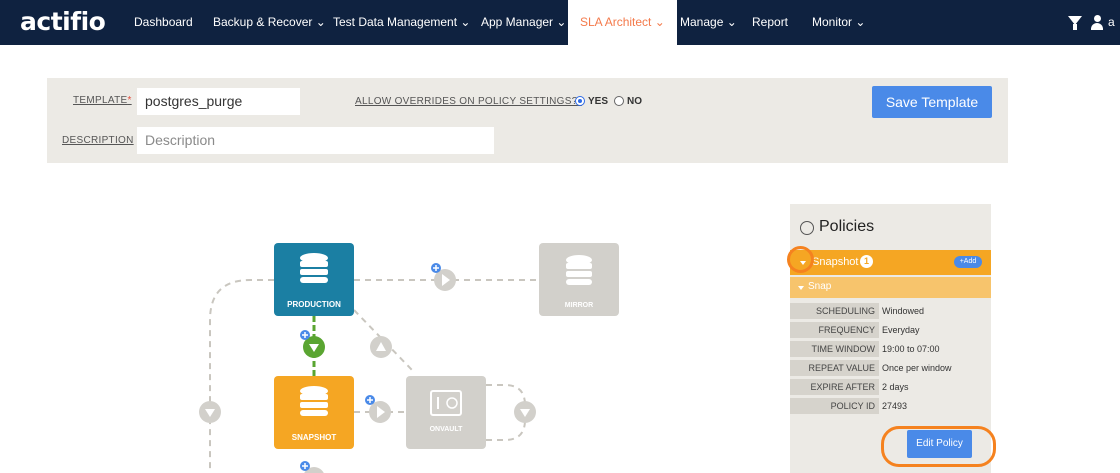 Image resolution: width=1120 pixels, height=473 pixels. I want to click on time-window-key: TIME WINDOW, so click(834, 349).